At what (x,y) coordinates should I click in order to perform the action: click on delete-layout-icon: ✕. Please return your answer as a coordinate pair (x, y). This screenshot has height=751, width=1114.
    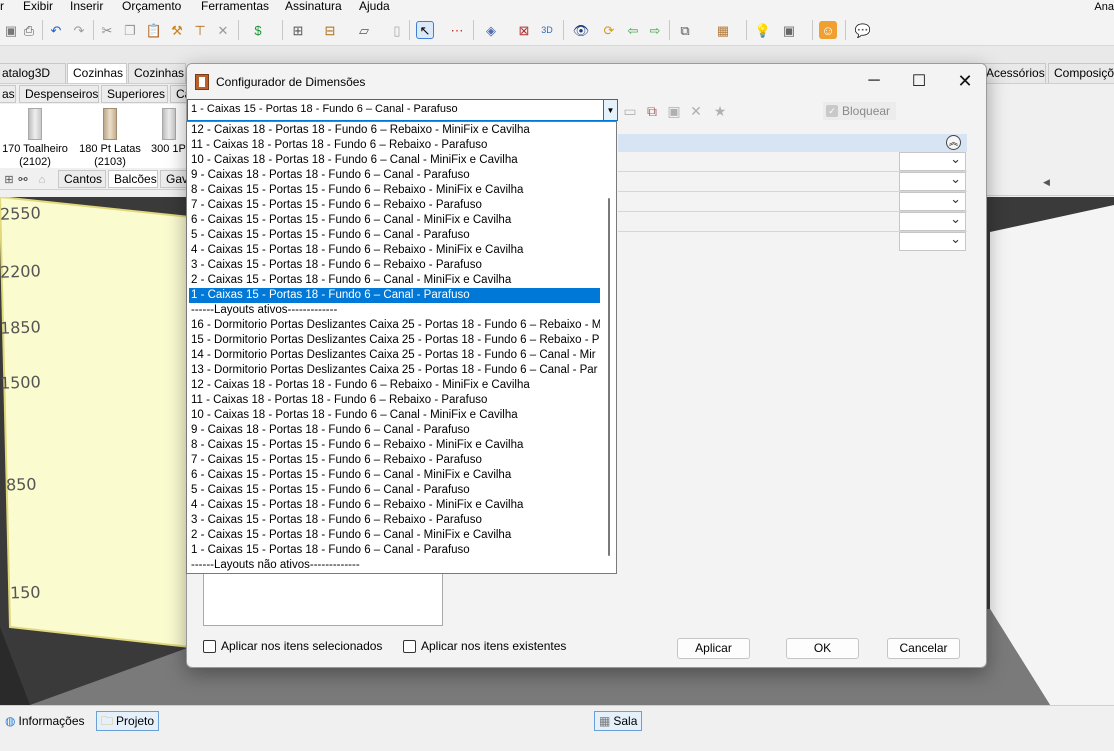
    Looking at the image, I should click on (696, 111).